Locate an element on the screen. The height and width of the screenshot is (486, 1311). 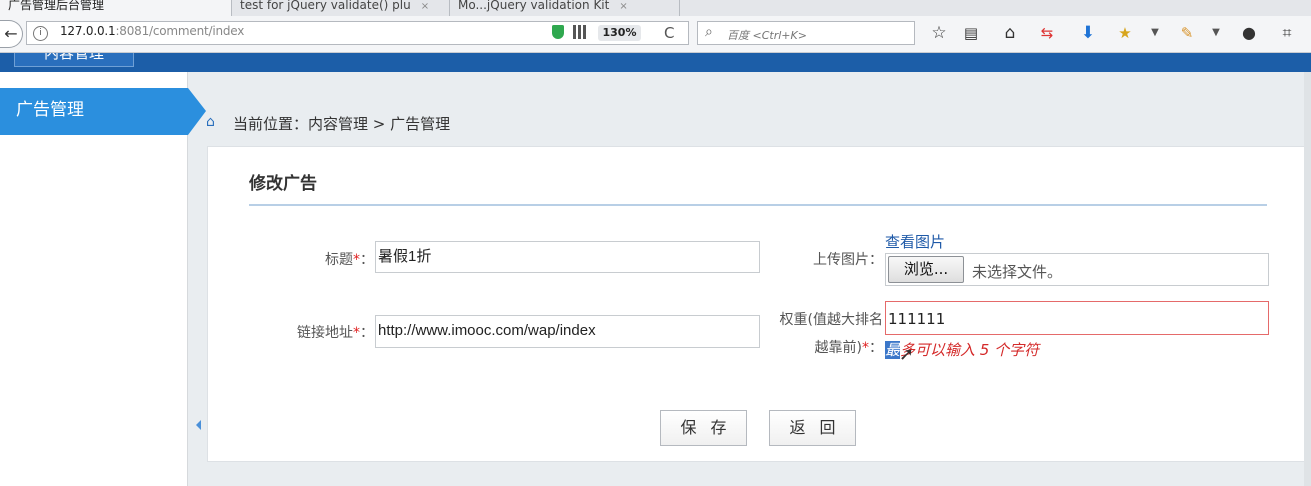
tab-title: Mo...jQuery validation Kit is located at coordinates (534, 6).